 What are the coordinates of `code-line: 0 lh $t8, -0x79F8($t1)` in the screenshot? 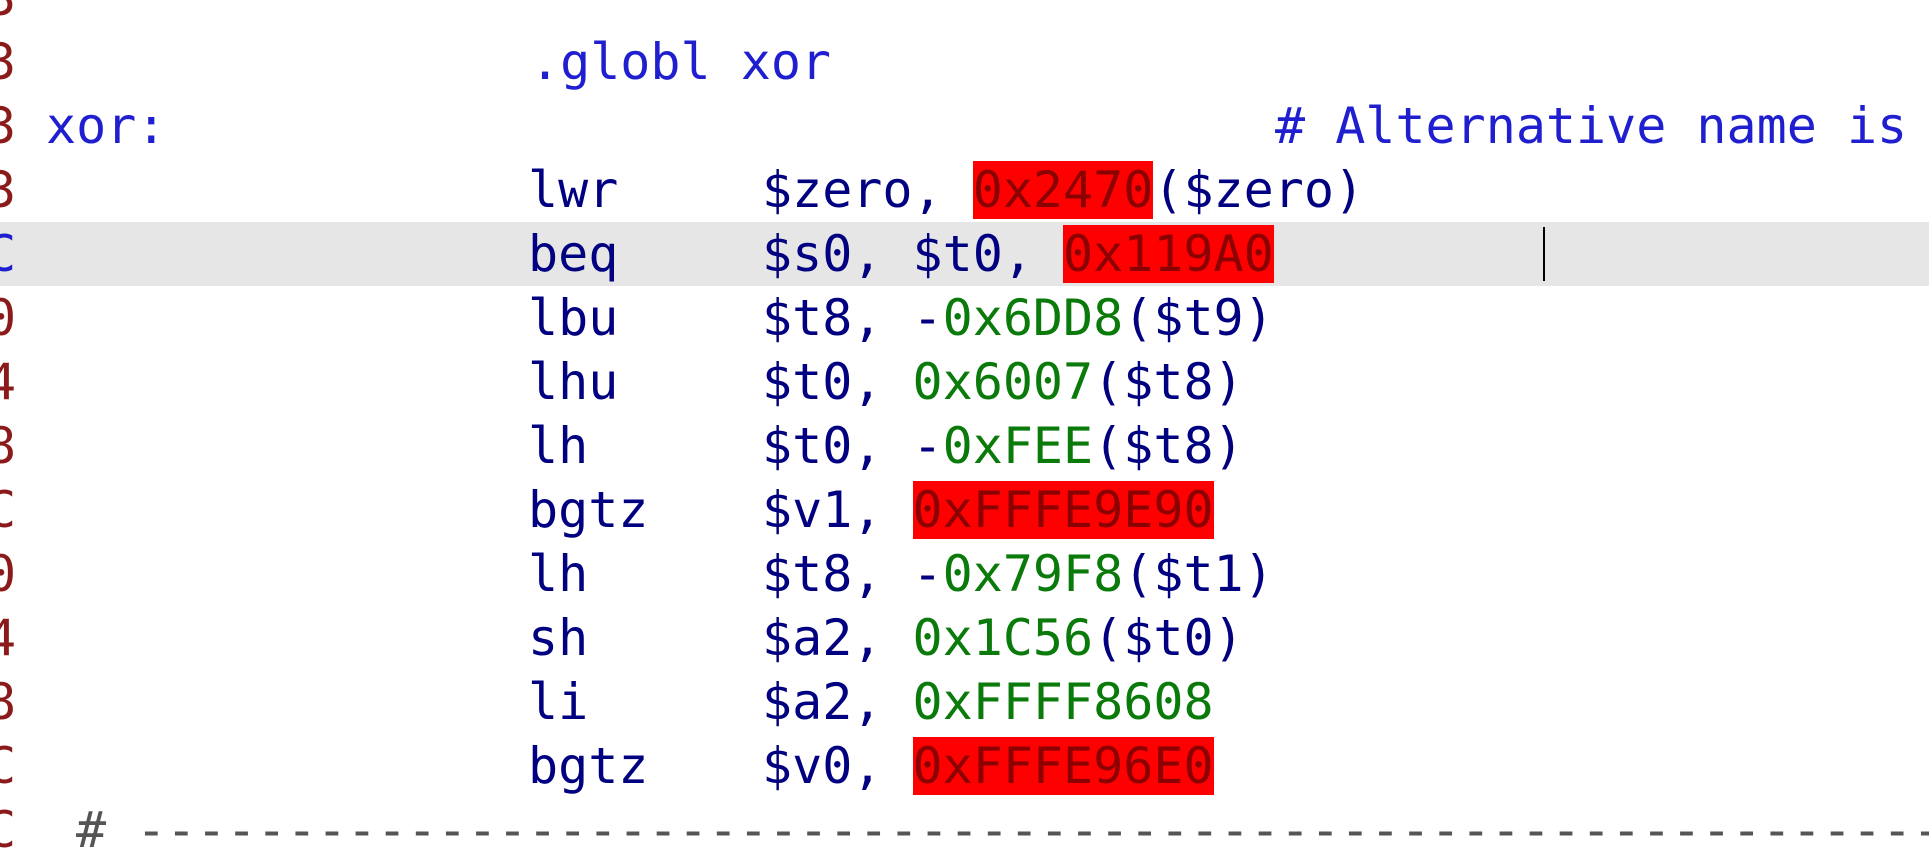 It's located at (964, 574).